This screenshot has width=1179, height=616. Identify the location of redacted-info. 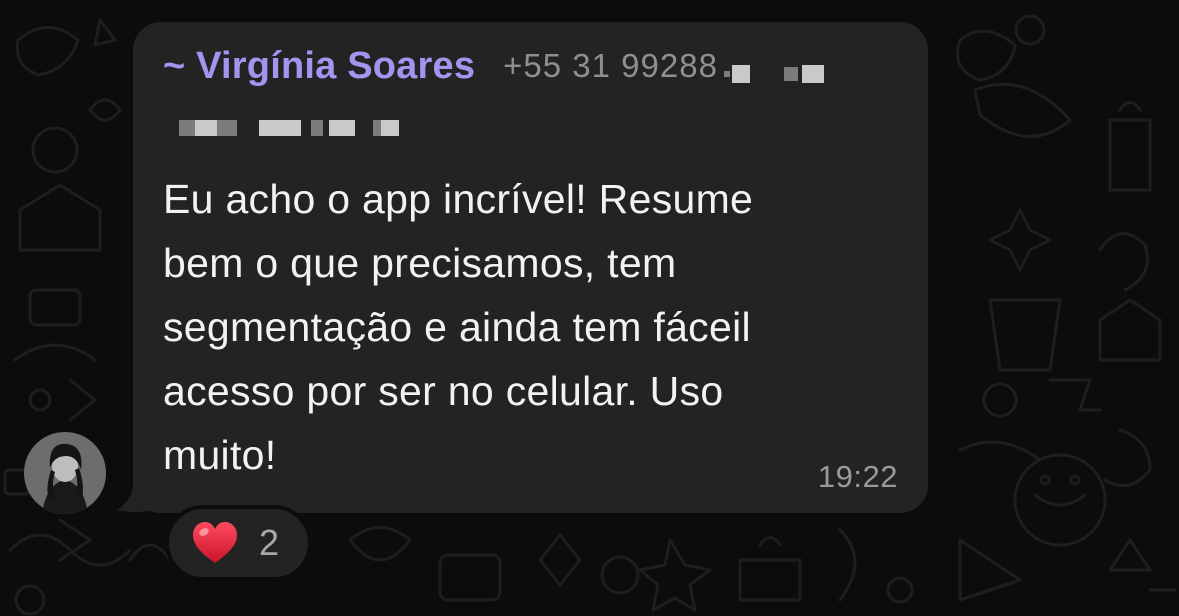
(289, 128).